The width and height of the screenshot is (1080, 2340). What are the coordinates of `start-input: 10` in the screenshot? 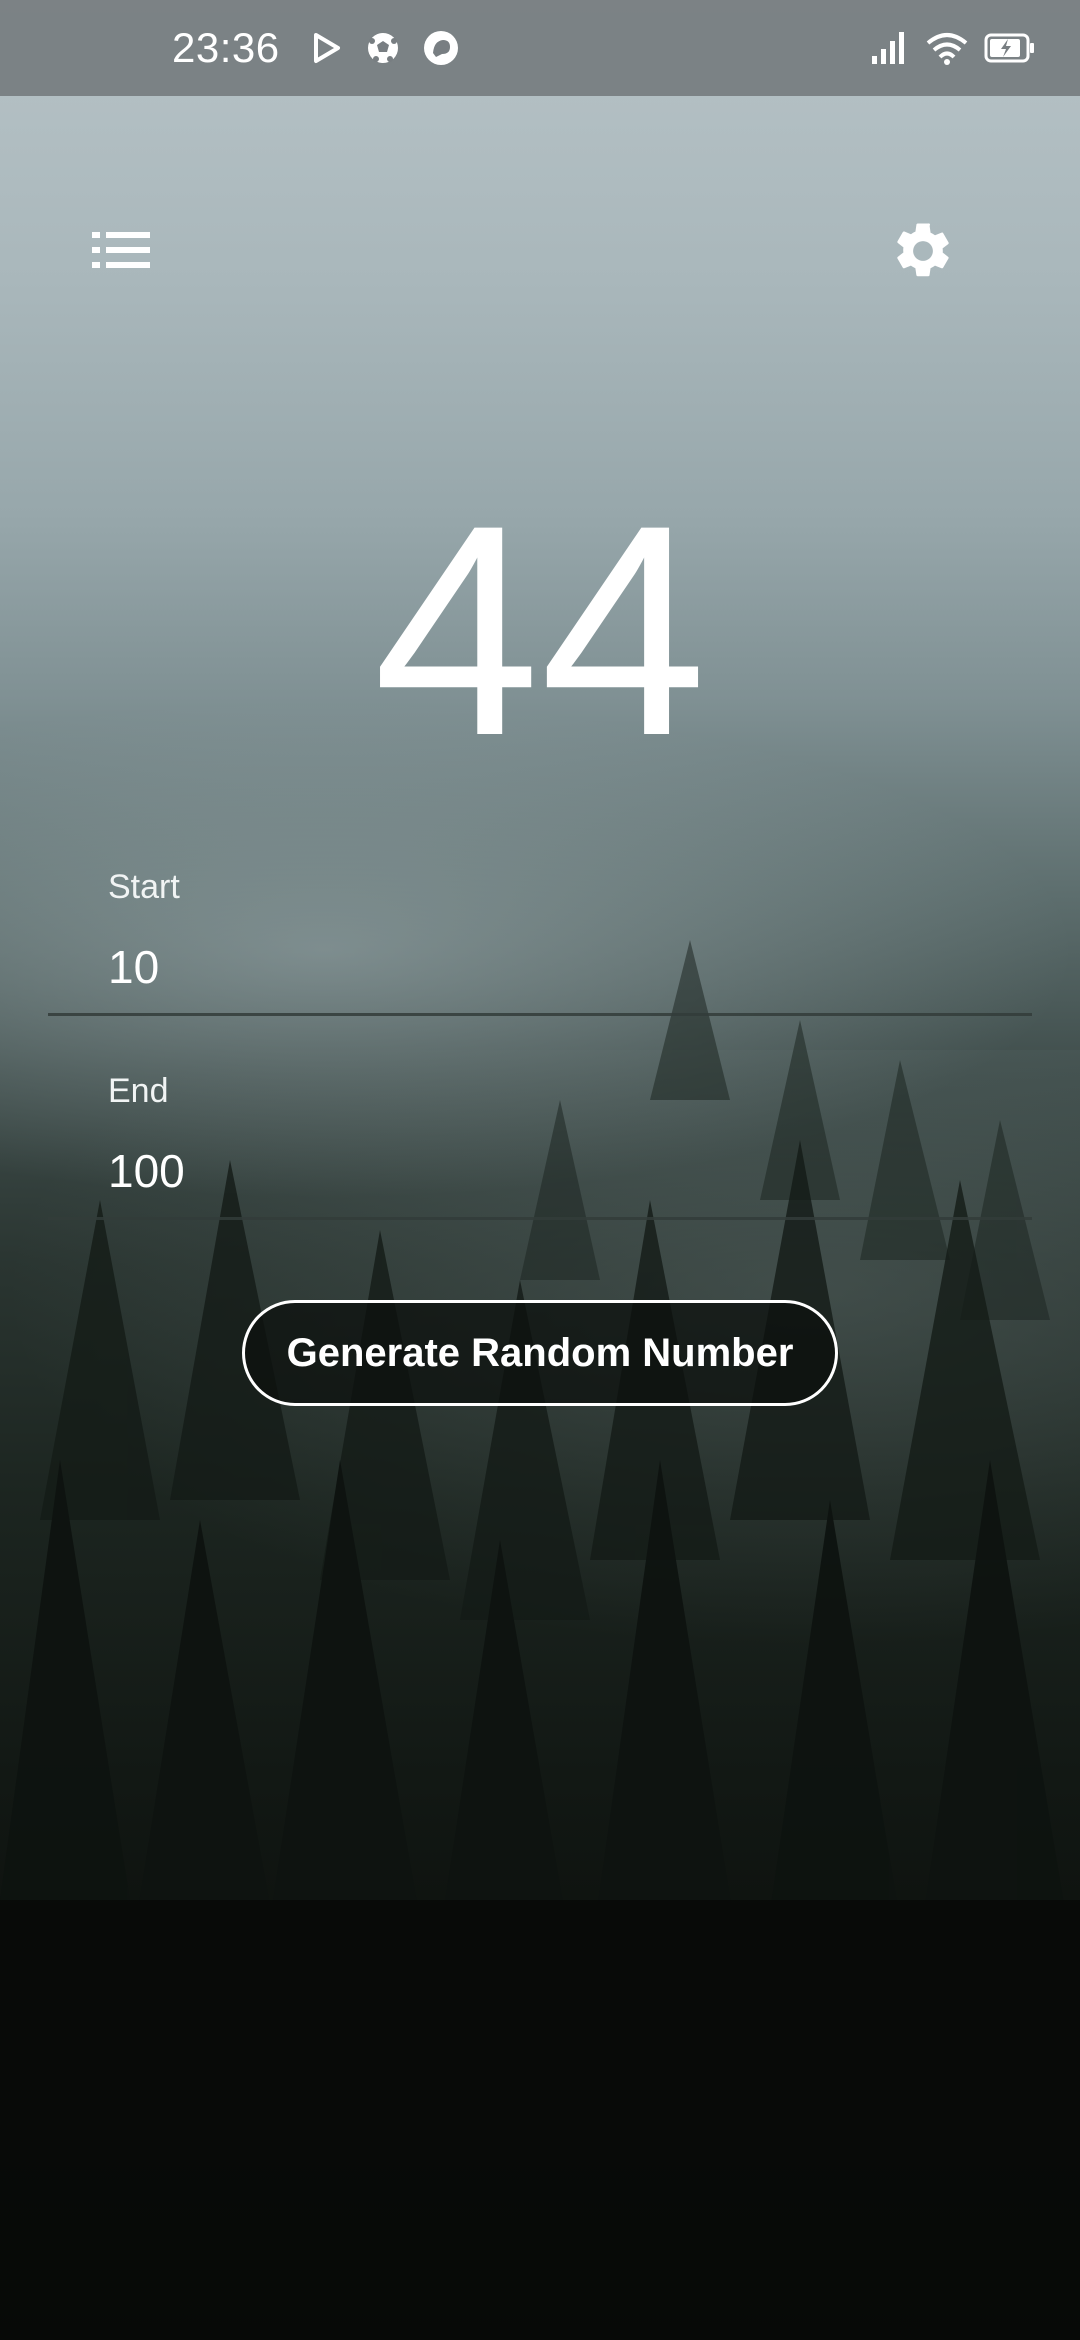 It's located at (133, 967).